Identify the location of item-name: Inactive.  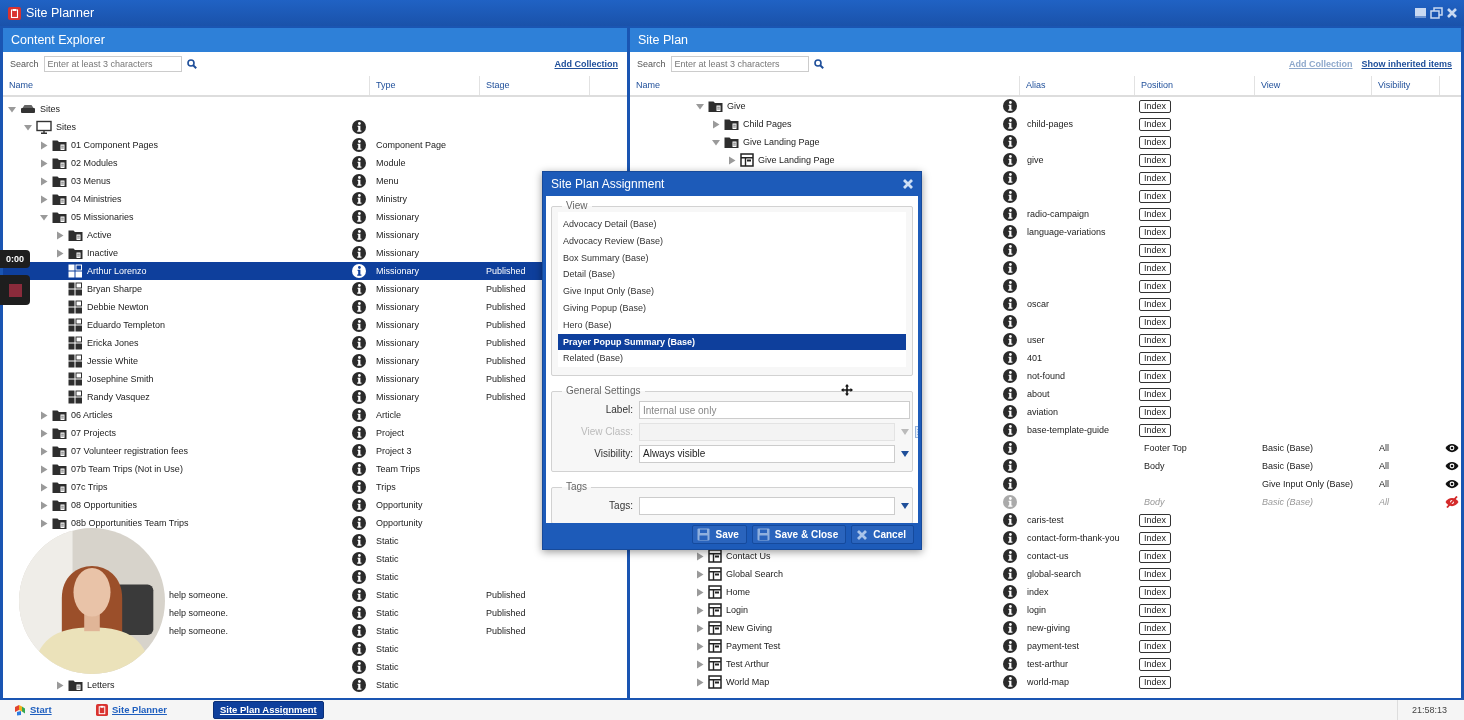
(103, 253).